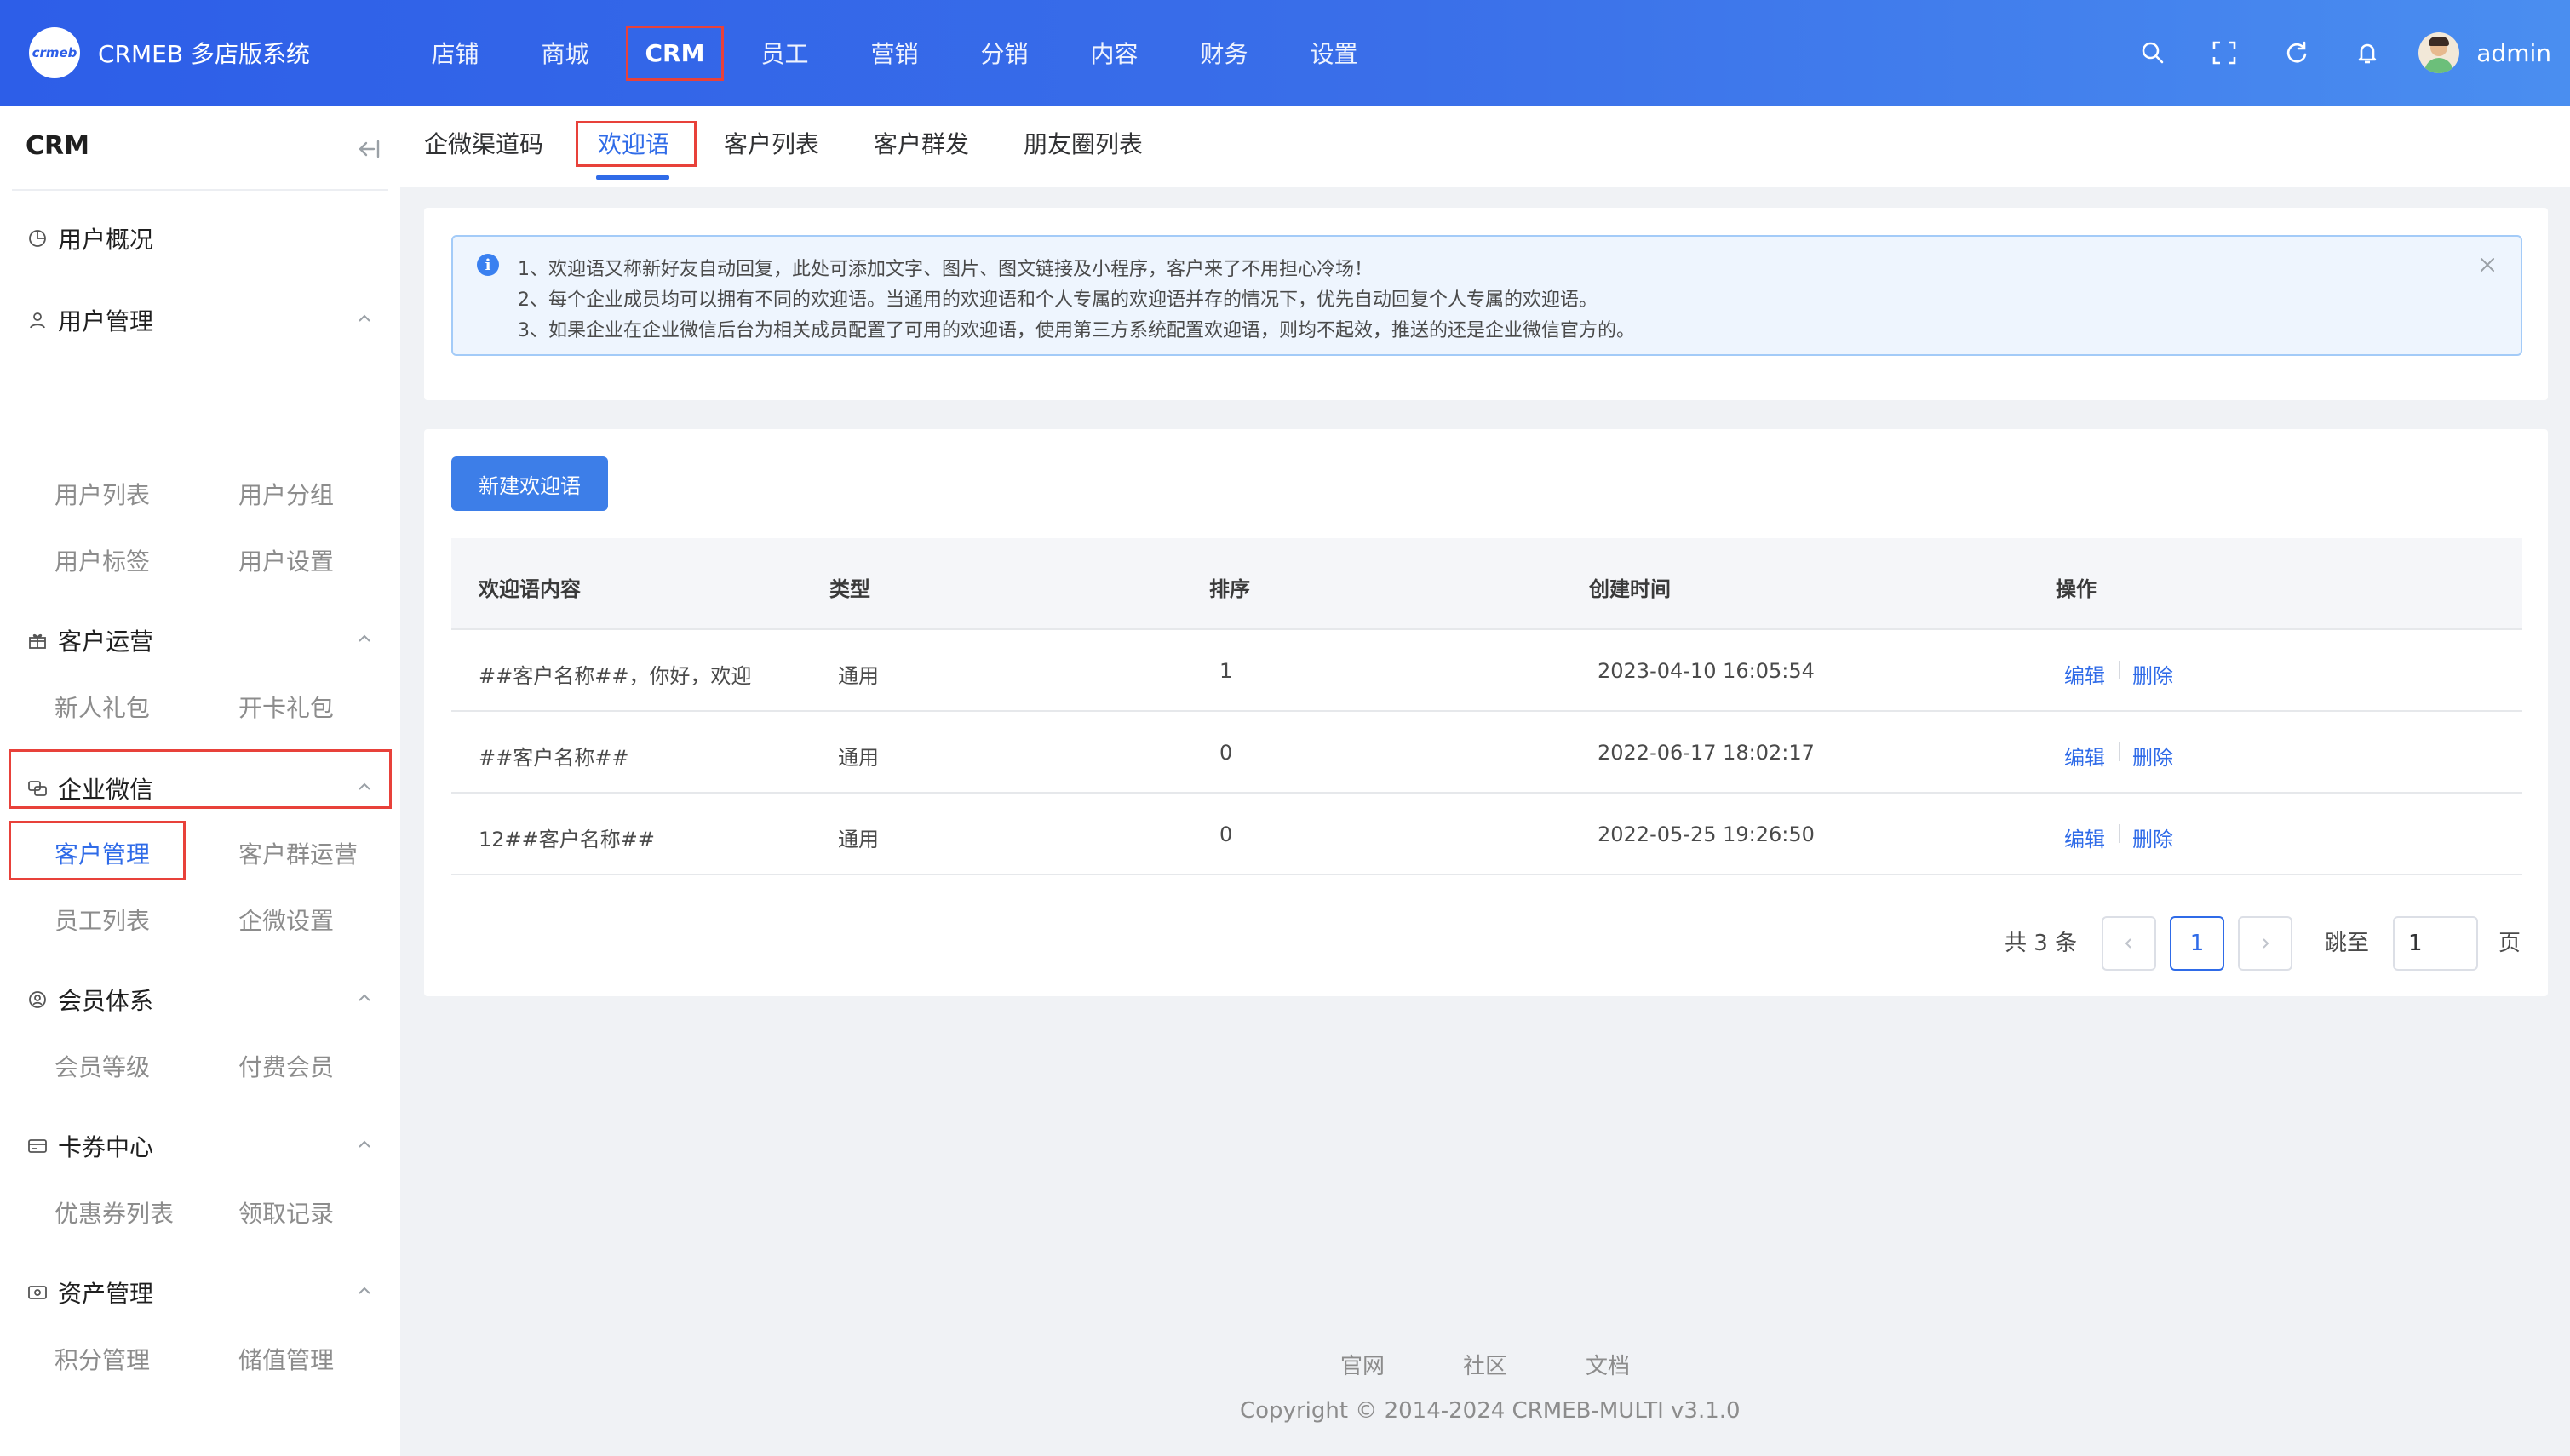 The image size is (2570, 1456). What do you see at coordinates (1608, 1365) in the screenshot?
I see `footer-link-docs: 文档` at bounding box center [1608, 1365].